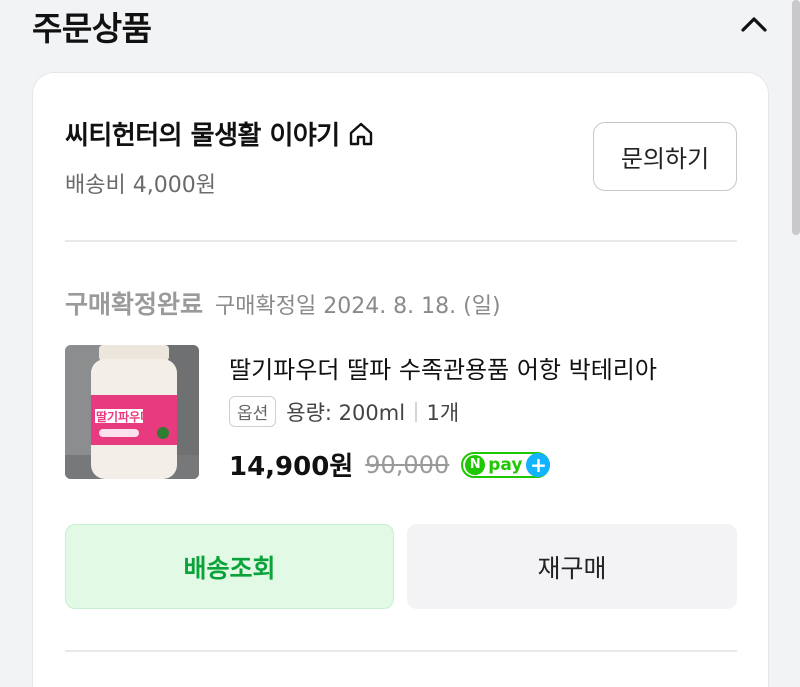 The height and width of the screenshot is (687, 800). What do you see at coordinates (360, 133) in the screenshot?
I see `home-icon` at bounding box center [360, 133].